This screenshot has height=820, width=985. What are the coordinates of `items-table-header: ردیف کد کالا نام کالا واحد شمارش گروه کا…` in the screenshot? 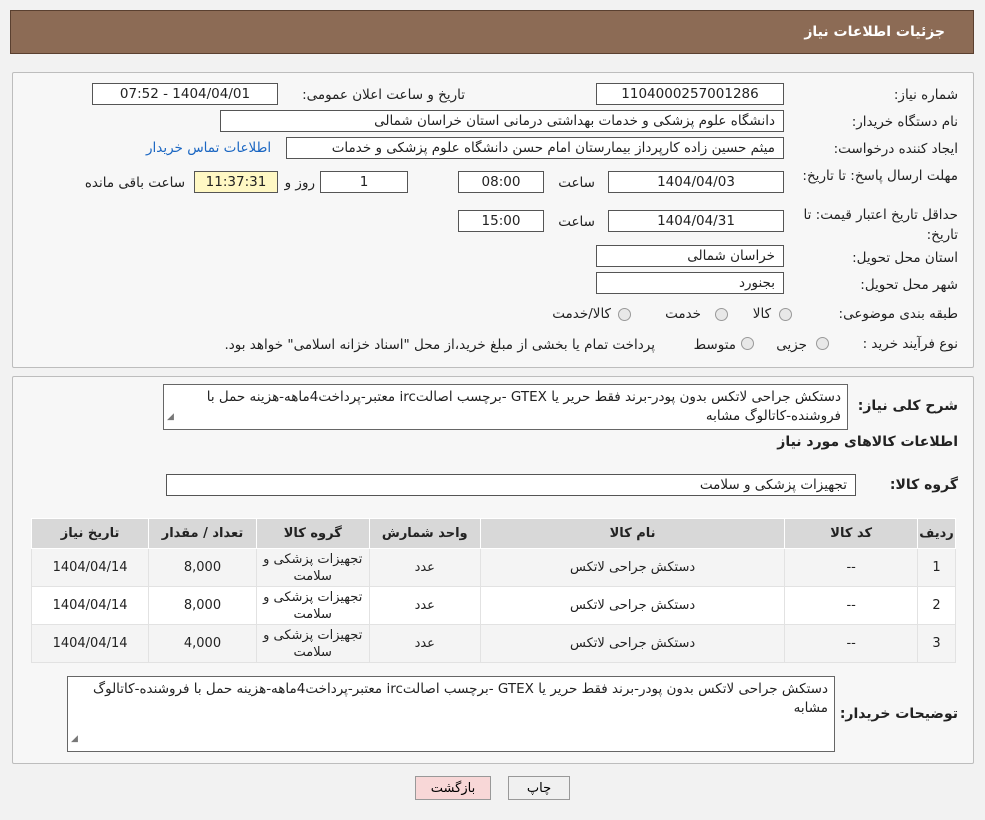 It's located at (493, 533).